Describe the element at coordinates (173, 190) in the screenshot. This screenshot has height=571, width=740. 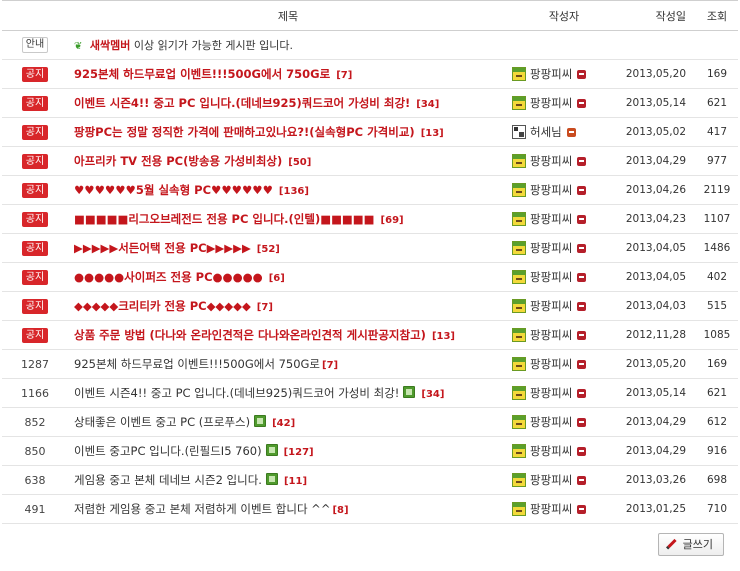
I see `post-title-link: ♥♥♥♥♥♥5월 실속형 PC♥♥♥♥♥♥` at that location.